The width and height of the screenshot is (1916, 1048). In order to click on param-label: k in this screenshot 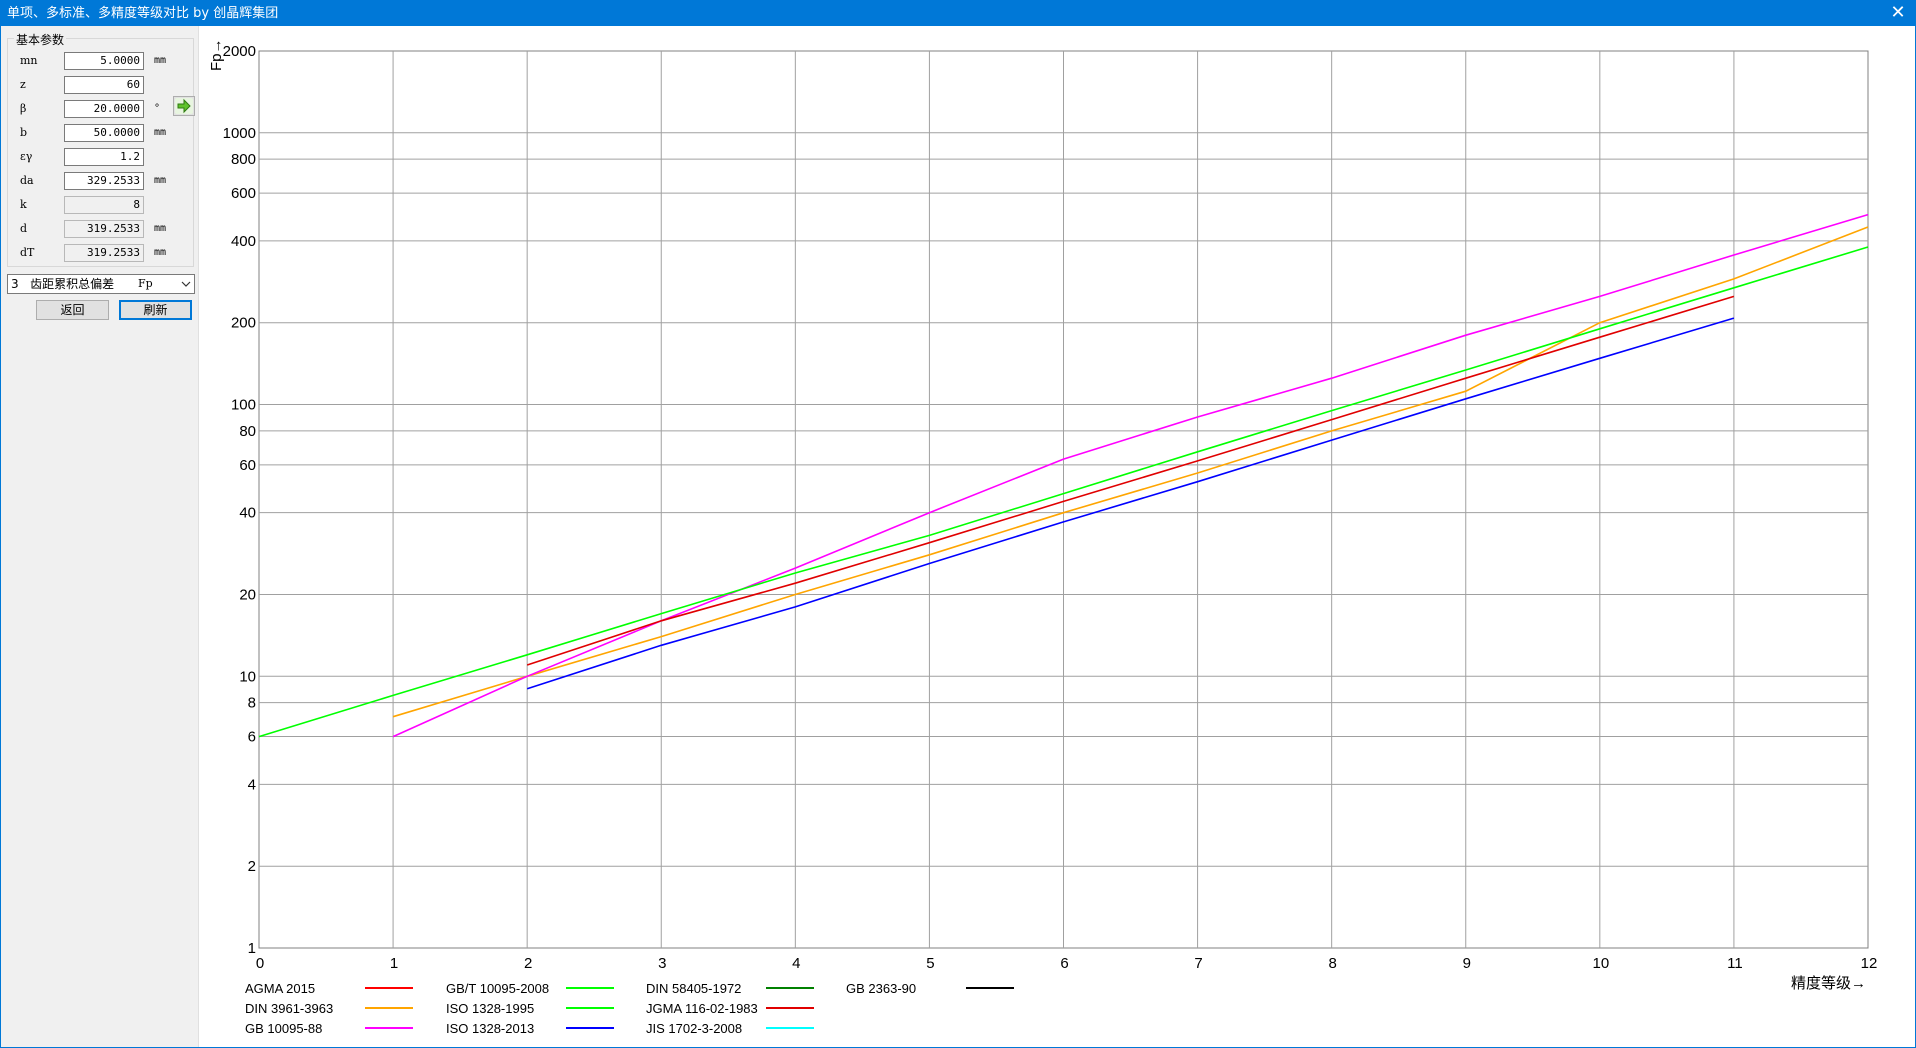, I will do `click(23, 204)`.